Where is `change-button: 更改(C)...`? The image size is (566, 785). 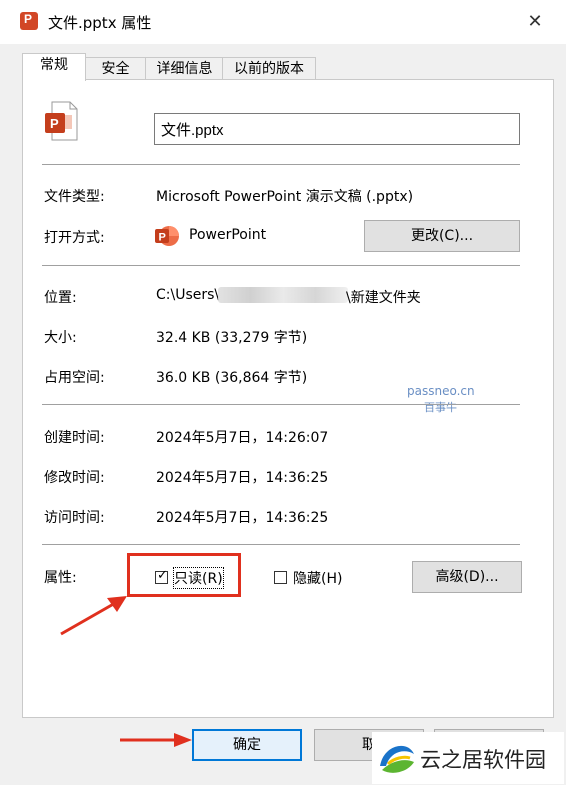 change-button: 更改(C)... is located at coordinates (442, 236).